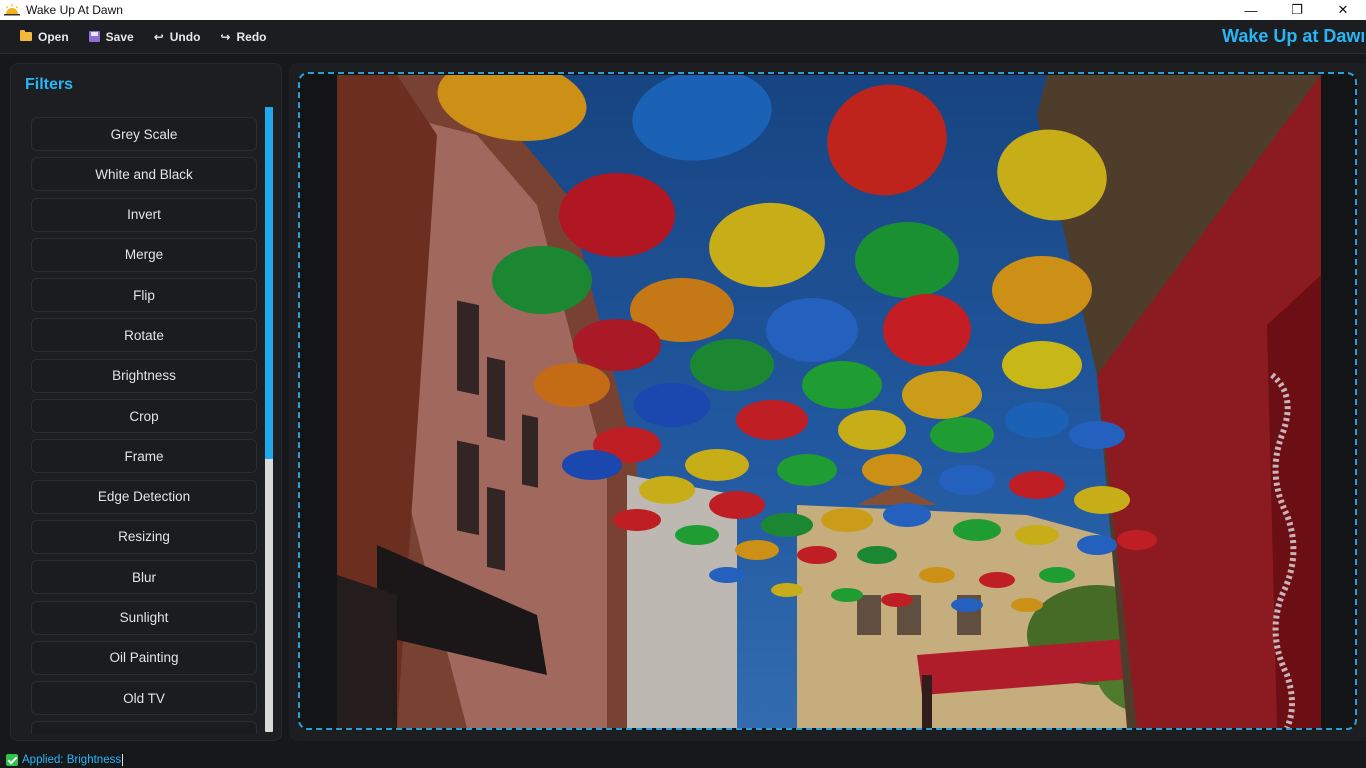  I want to click on filter-button-edge-detection: Edge Detection, so click(144, 496).